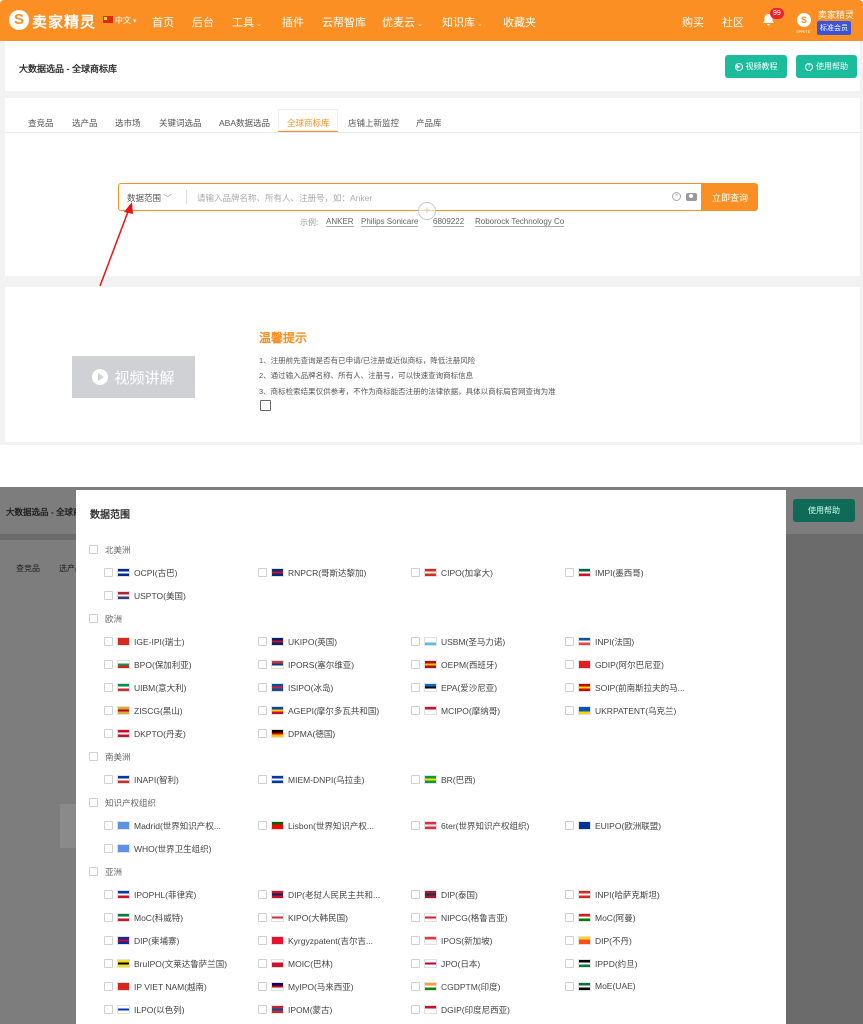  Describe the element at coordinates (160, 688) in the screenshot. I see `office-label: UIBM(意大利)` at that location.